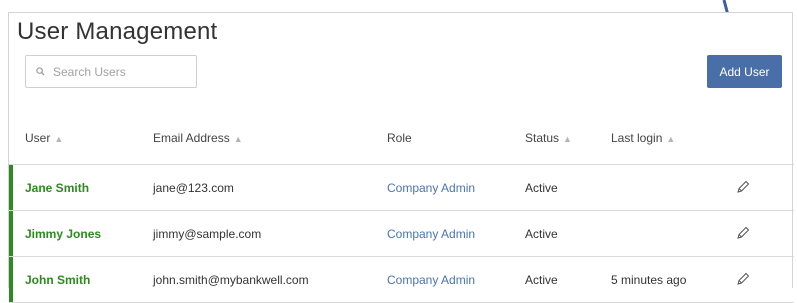 The height and width of the screenshot is (303, 797). What do you see at coordinates (57, 188) in the screenshot?
I see `user-name: Jane Smith` at bounding box center [57, 188].